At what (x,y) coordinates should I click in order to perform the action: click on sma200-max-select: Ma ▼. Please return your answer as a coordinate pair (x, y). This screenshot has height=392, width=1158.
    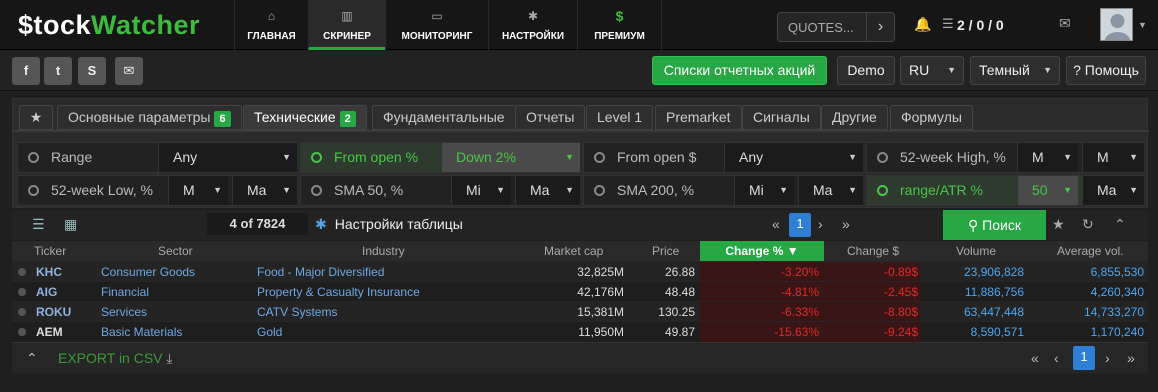
    Looking at the image, I should click on (830, 190).